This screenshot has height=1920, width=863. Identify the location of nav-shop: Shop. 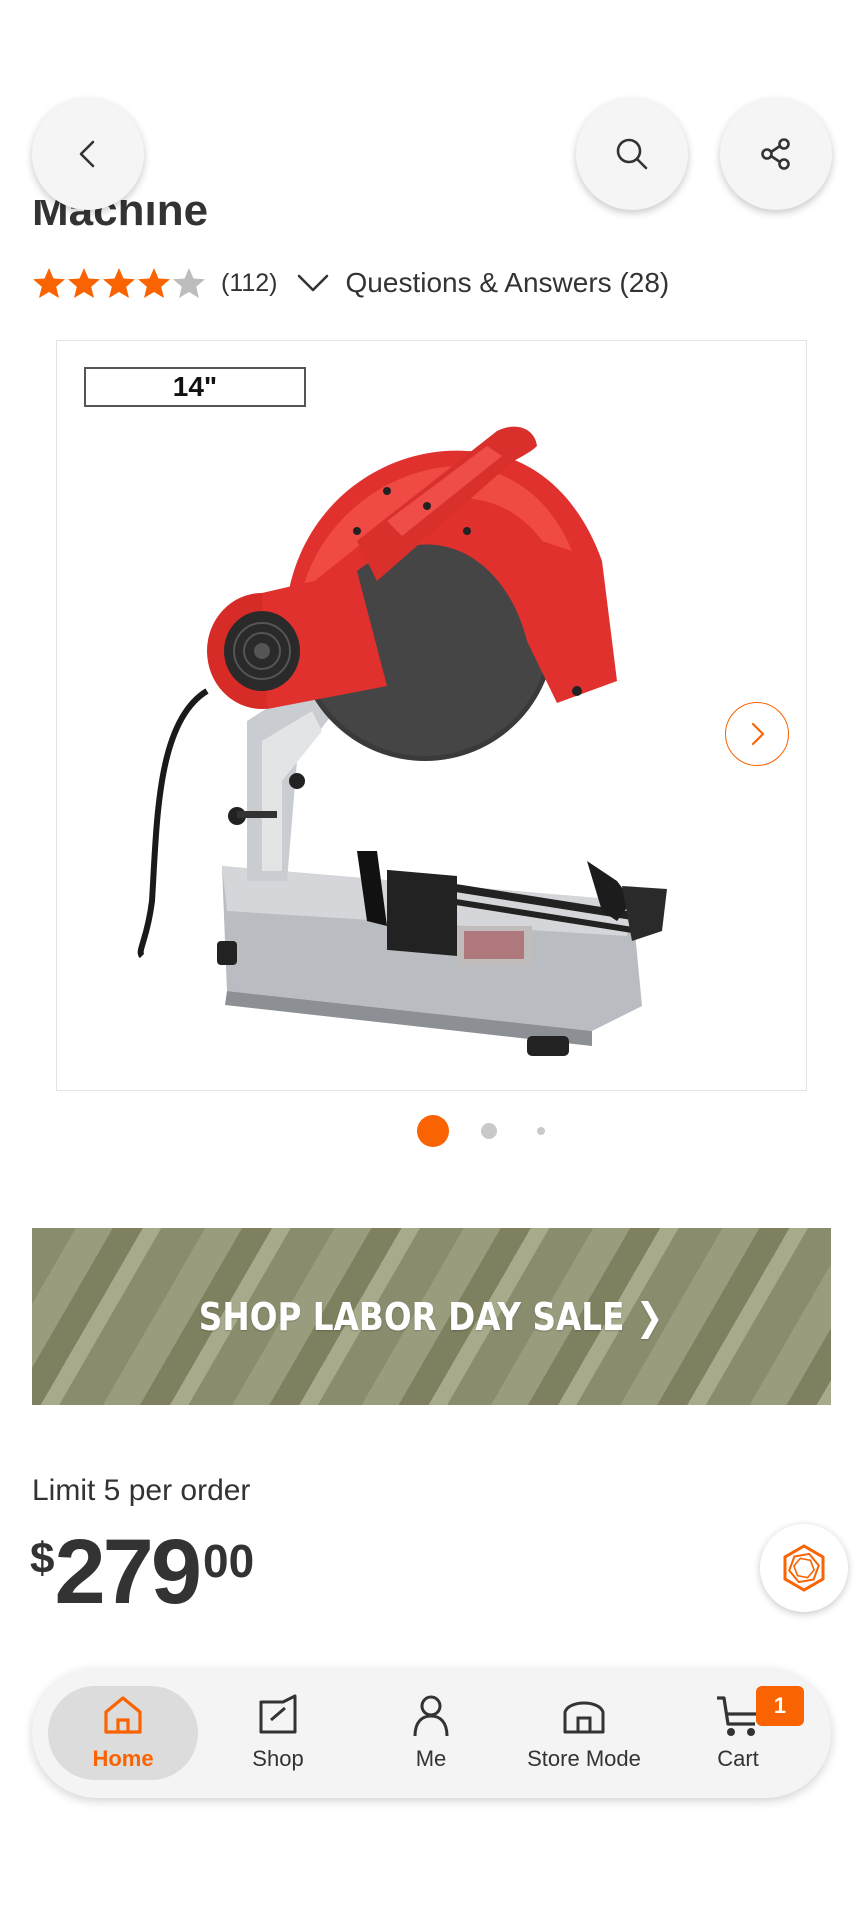
(278, 1733).